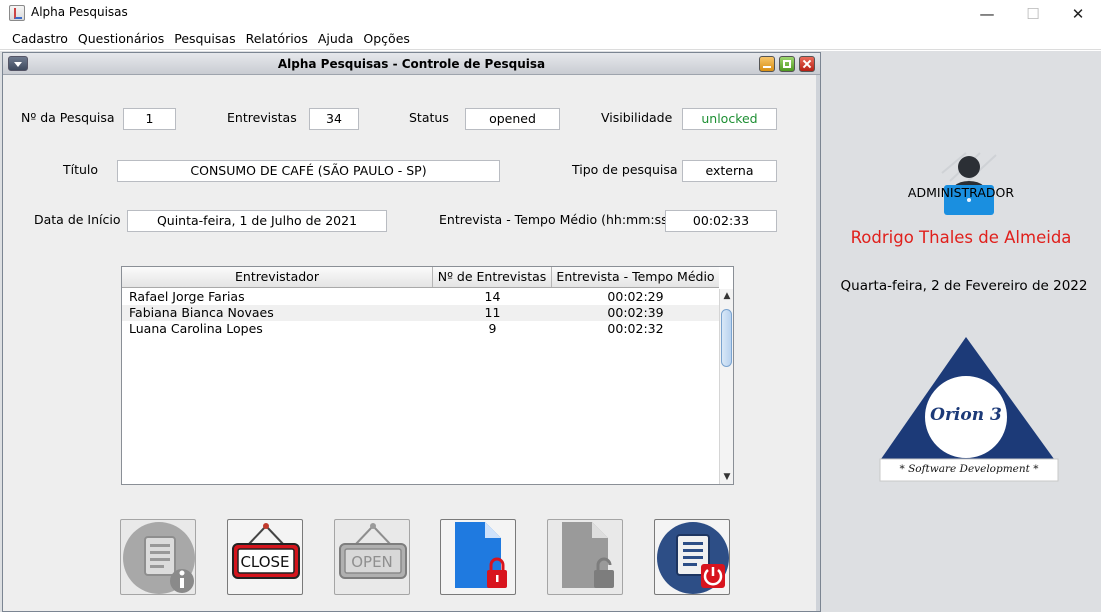 The width and height of the screenshot is (1101, 612). I want to click on app-icon, so click(17, 13).